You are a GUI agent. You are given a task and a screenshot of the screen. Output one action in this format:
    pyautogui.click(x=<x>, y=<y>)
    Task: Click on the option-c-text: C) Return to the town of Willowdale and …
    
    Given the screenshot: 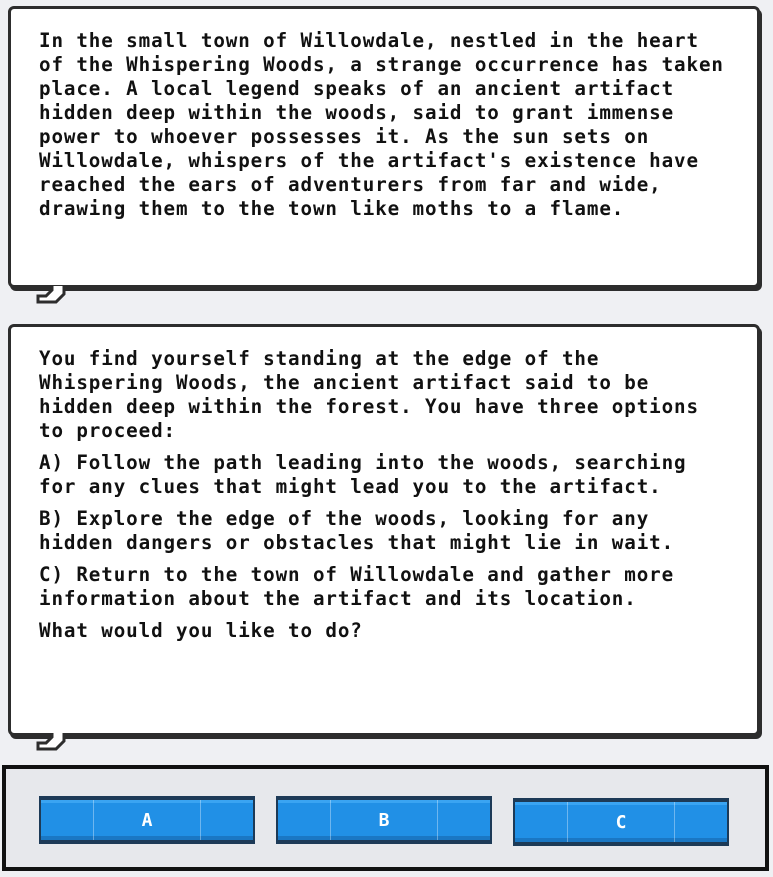 What is the action you would take?
    pyautogui.click(x=357, y=586)
    